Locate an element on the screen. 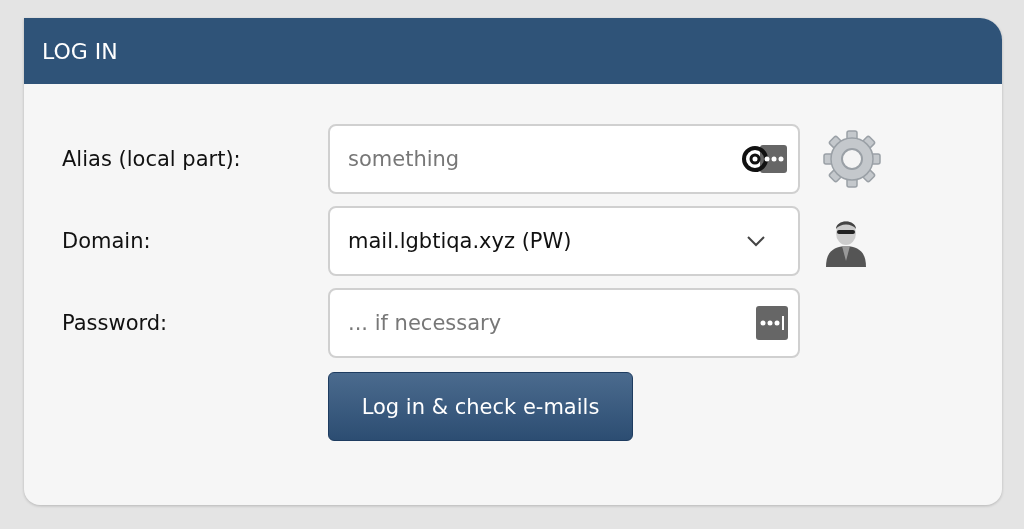  field-label: Domain: is located at coordinates (107, 241).